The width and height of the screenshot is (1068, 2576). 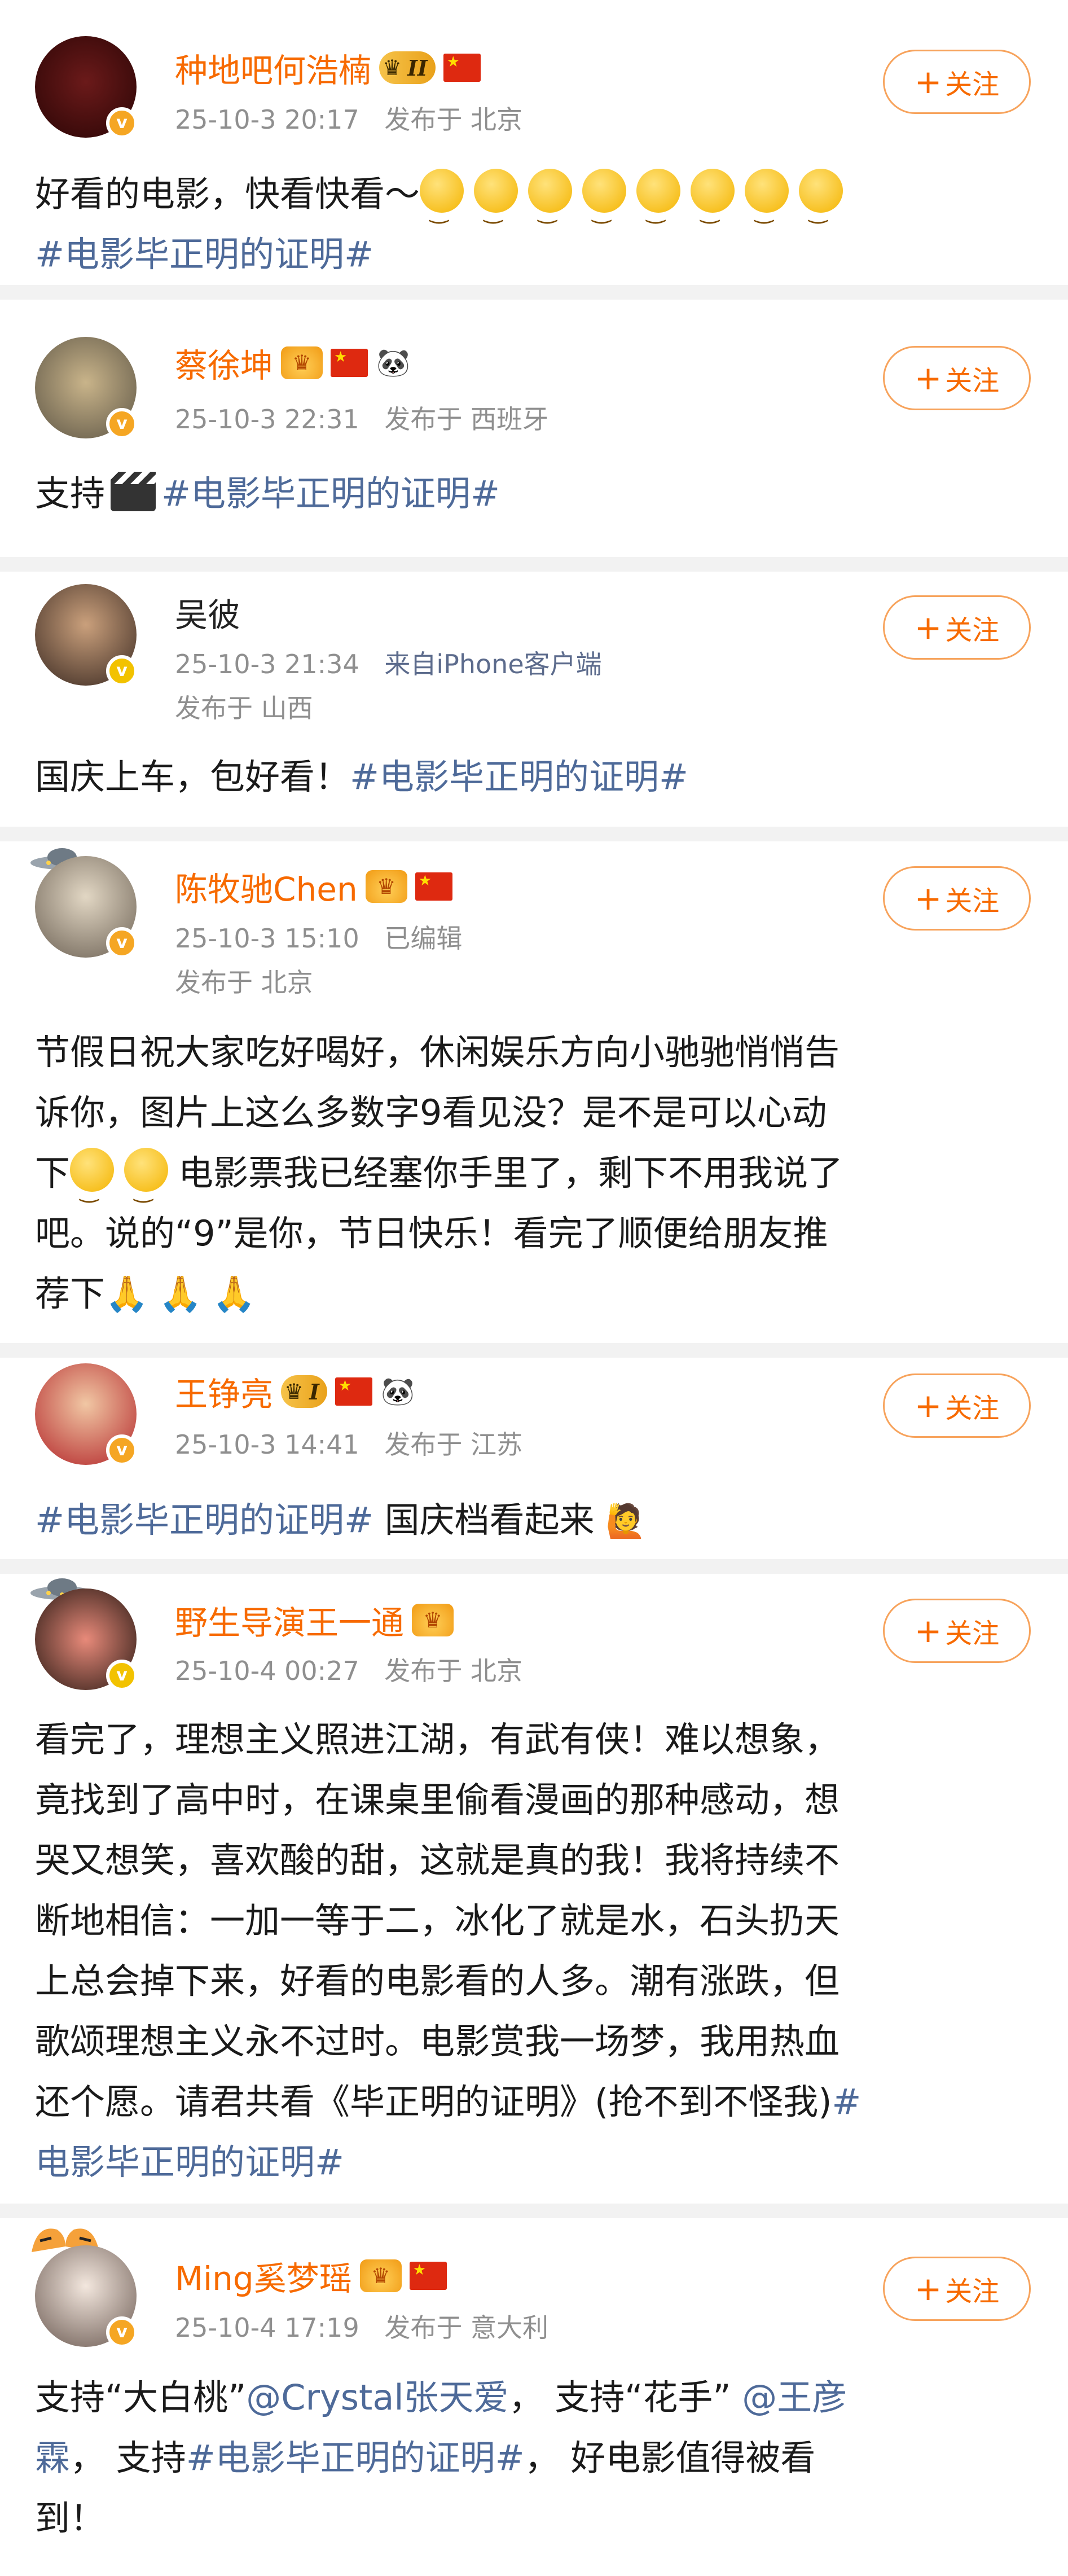 What do you see at coordinates (224, 363) in the screenshot?
I see `user-name: 蔡徐坤` at bounding box center [224, 363].